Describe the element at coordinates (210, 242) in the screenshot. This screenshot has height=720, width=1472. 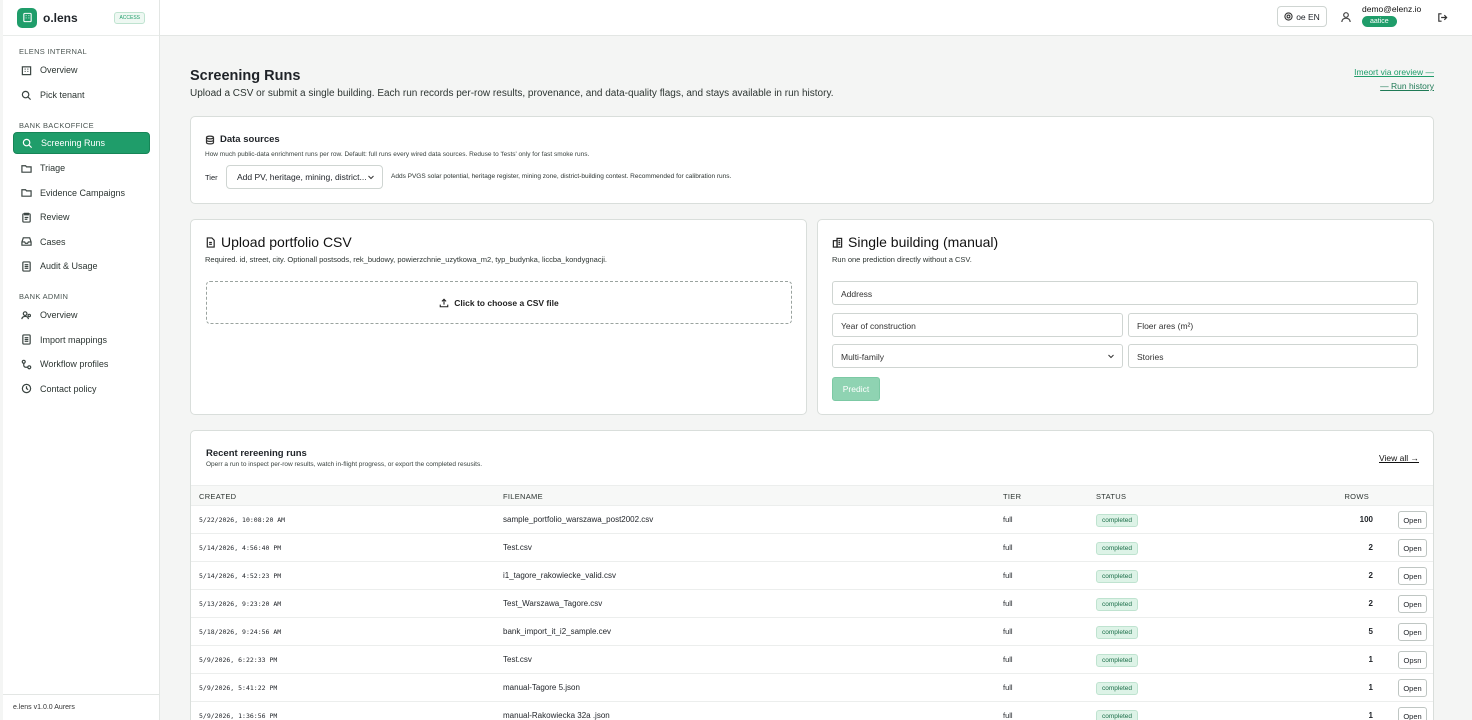
I see `file-icon` at that location.